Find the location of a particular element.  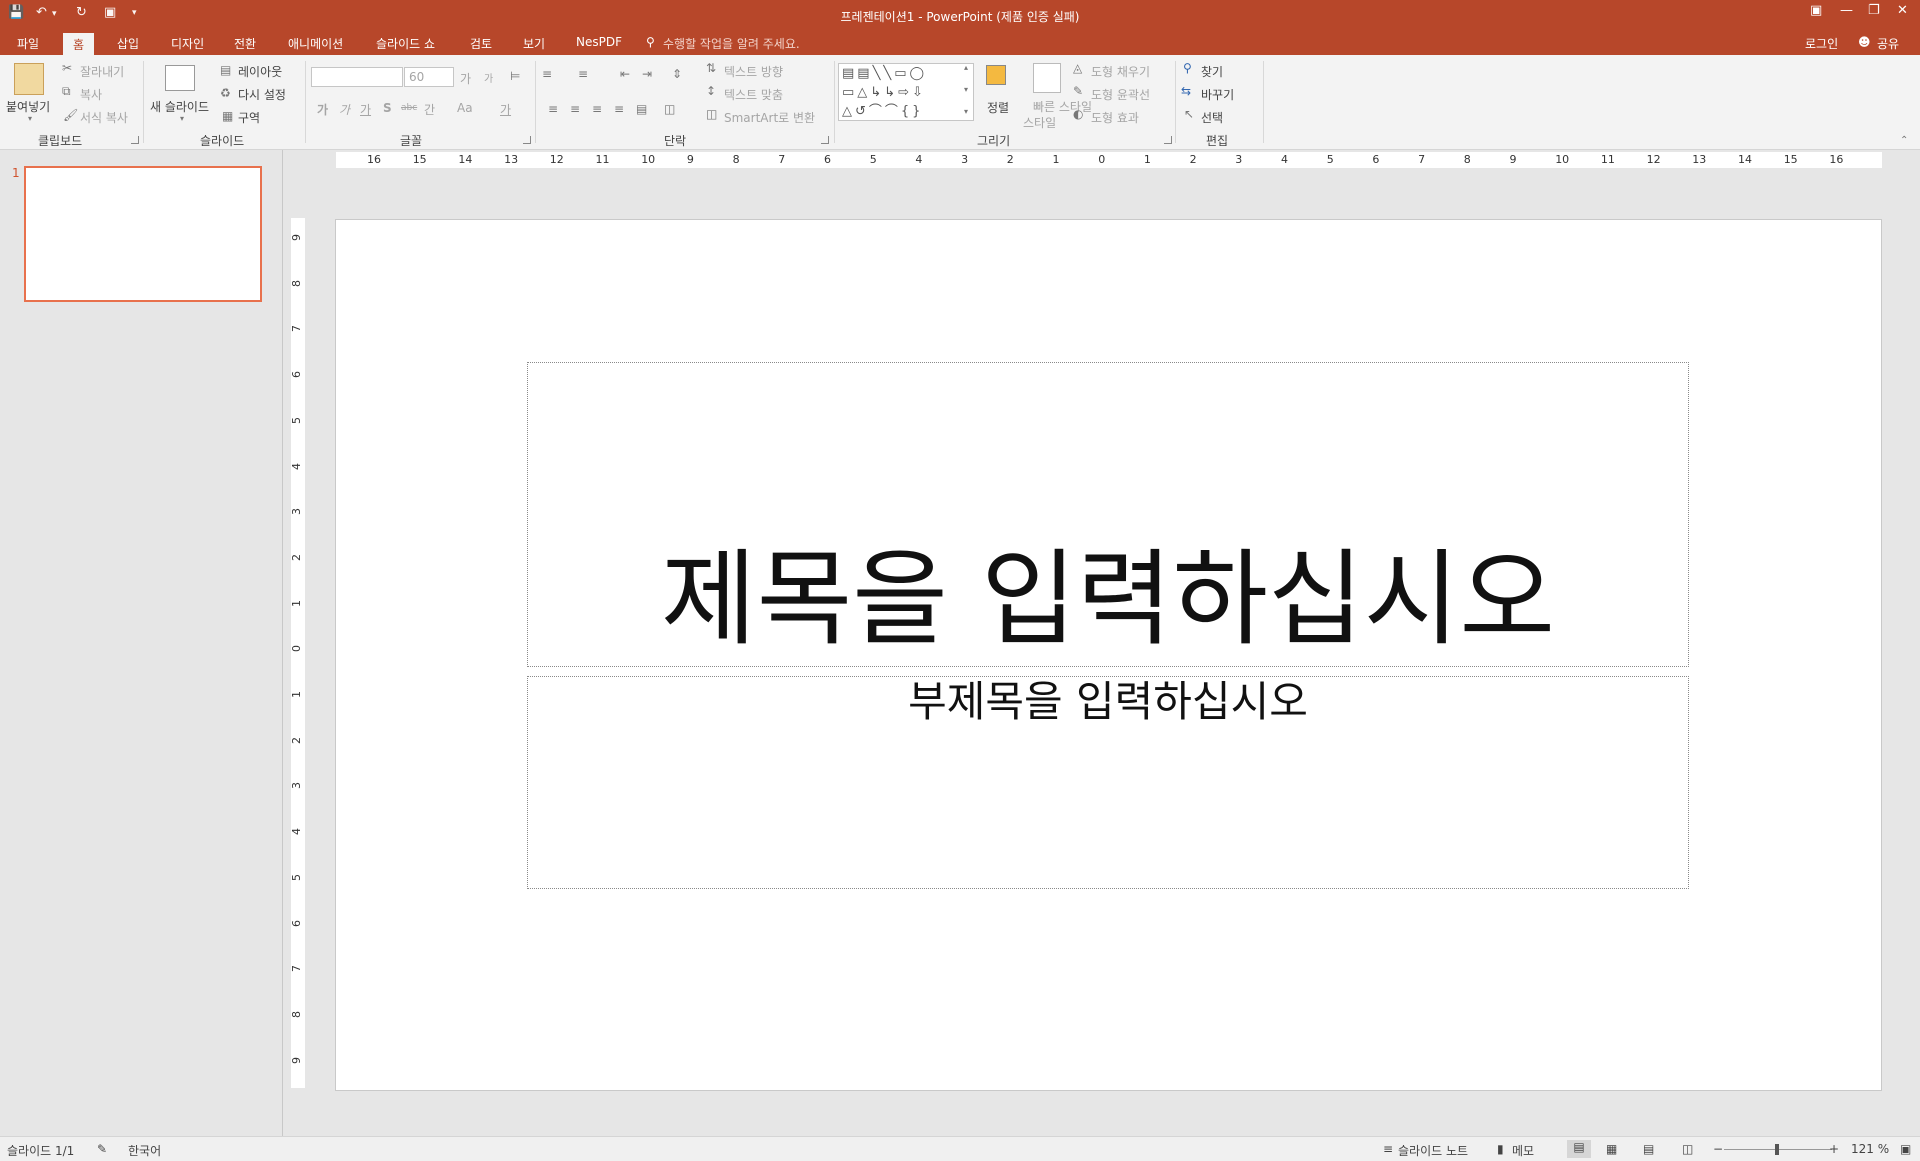

find-button: 찾기 is located at coordinates (1212, 71).